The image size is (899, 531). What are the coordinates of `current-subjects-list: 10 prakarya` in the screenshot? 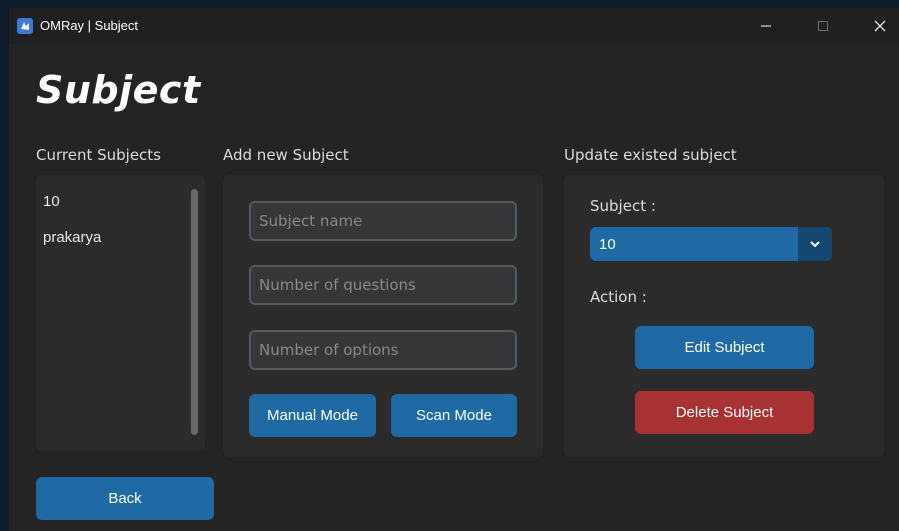 It's located at (120, 313).